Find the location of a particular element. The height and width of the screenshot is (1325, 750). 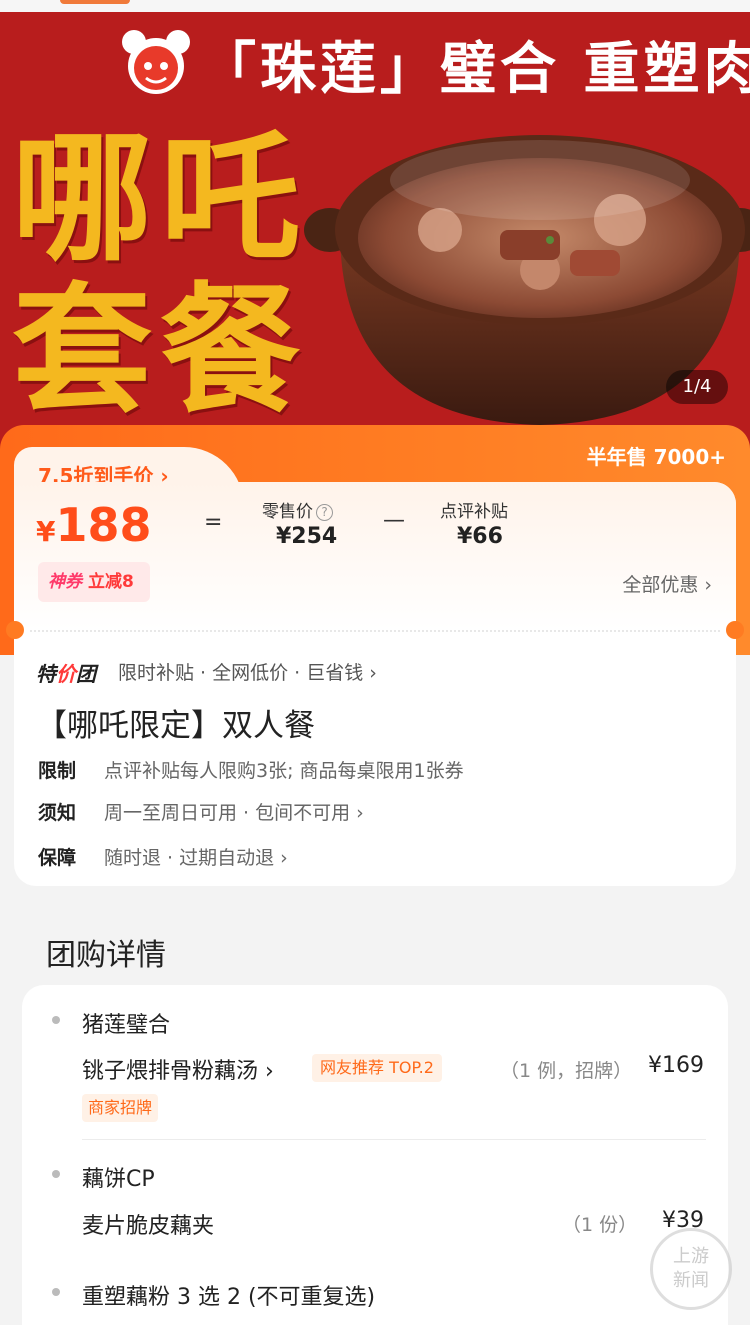

coupon-brand: 神券 is located at coordinates (65, 582).